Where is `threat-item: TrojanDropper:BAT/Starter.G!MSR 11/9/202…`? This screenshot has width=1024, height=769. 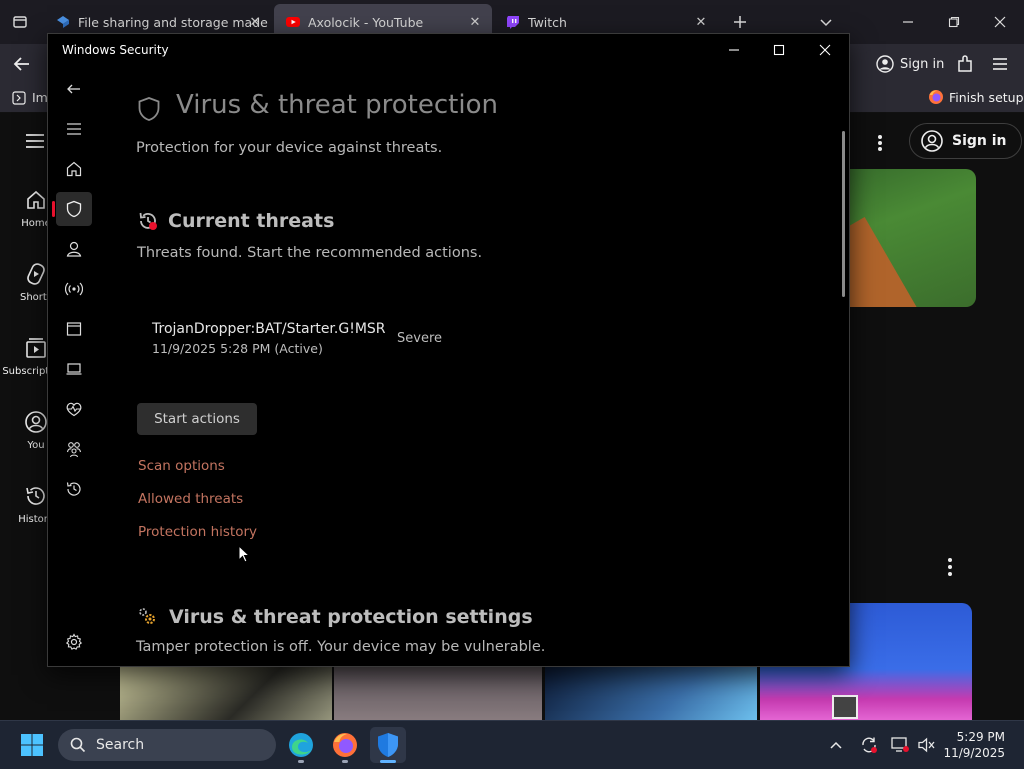 threat-item: TrojanDropper:BAT/Starter.G!MSR 11/9/202… is located at coordinates (269, 338).